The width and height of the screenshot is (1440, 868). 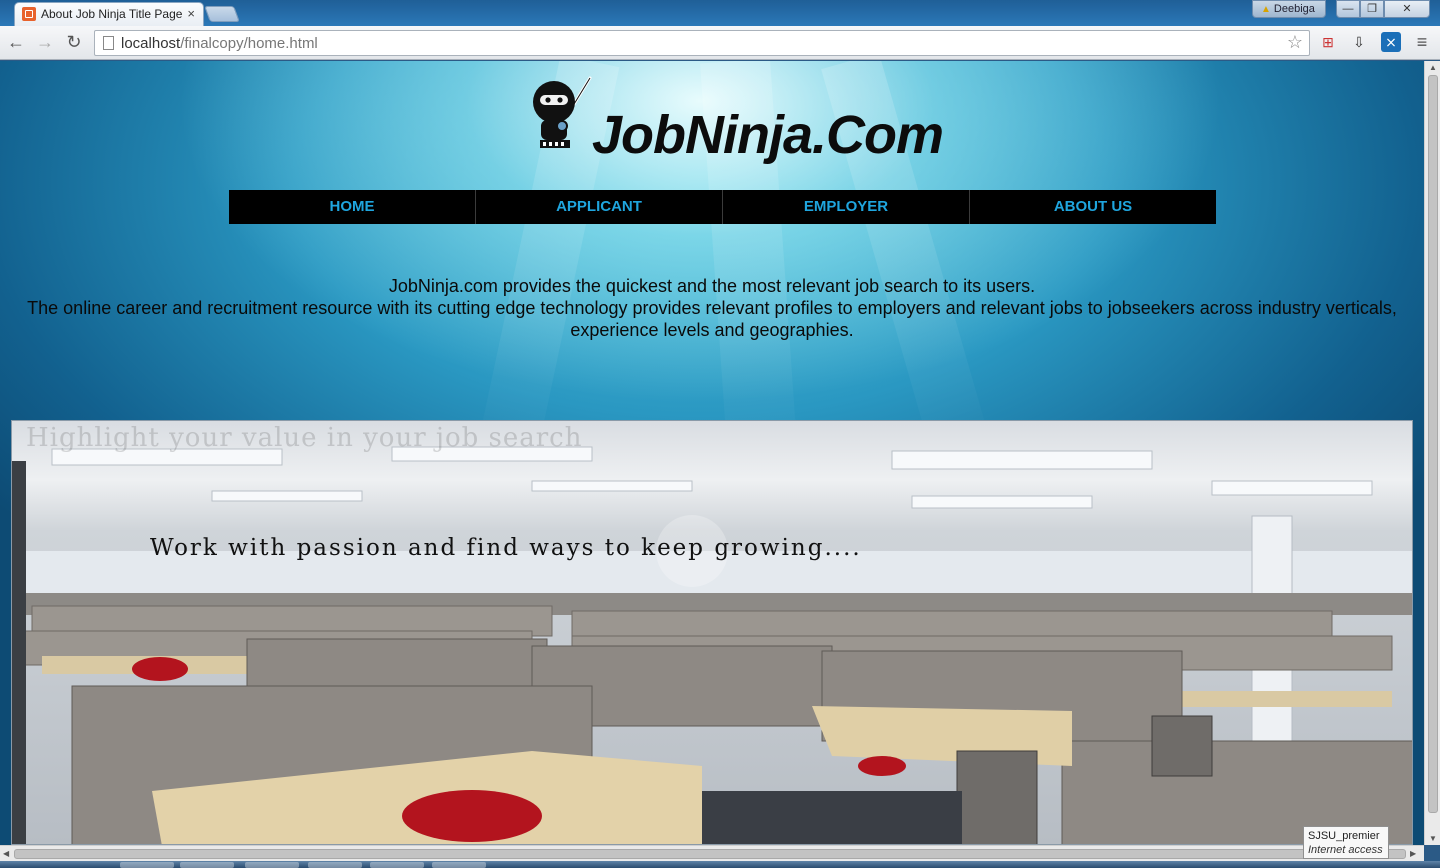 I want to click on back-icon: ←, so click(x=16, y=42).